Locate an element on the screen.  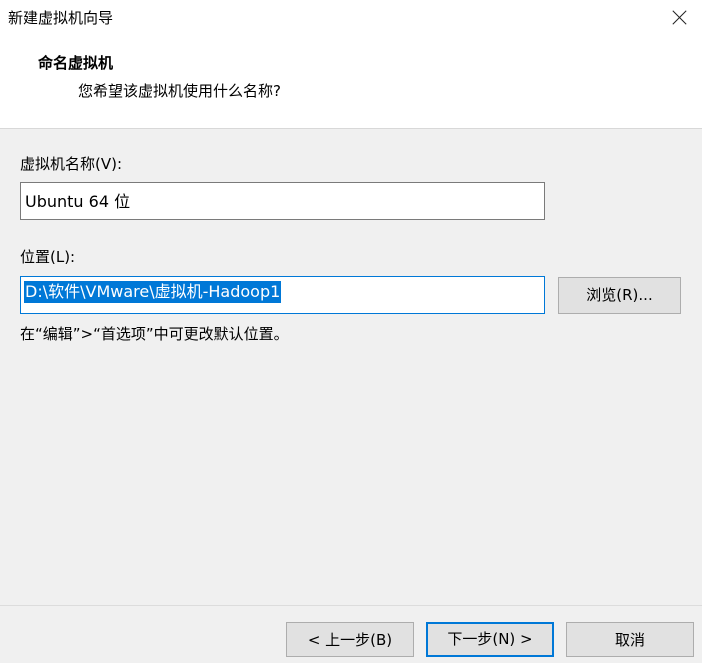
title-bar: 新建虚拟机向导 is located at coordinates (351, 18).